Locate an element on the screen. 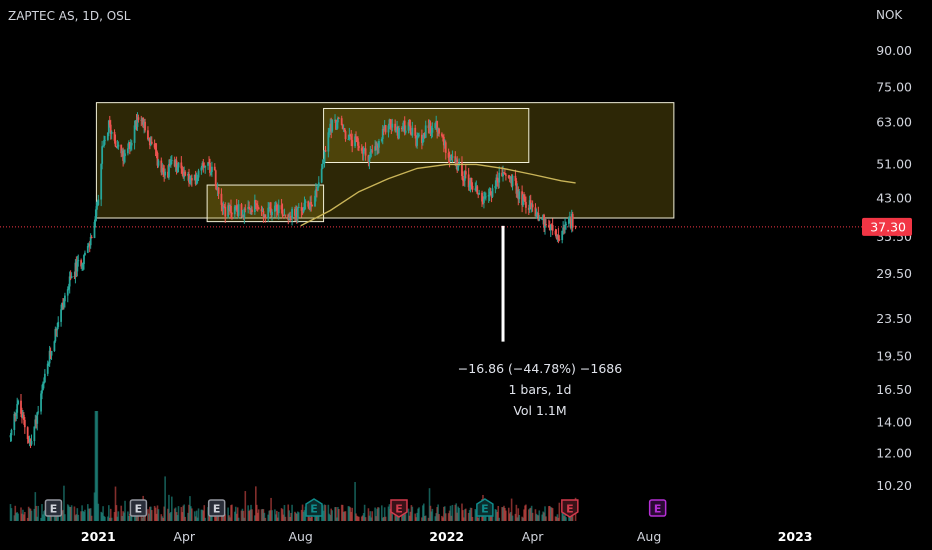 Image resolution: width=932 pixels, height=550 pixels. price-axis-tick: 14.00 is located at coordinates (894, 422).